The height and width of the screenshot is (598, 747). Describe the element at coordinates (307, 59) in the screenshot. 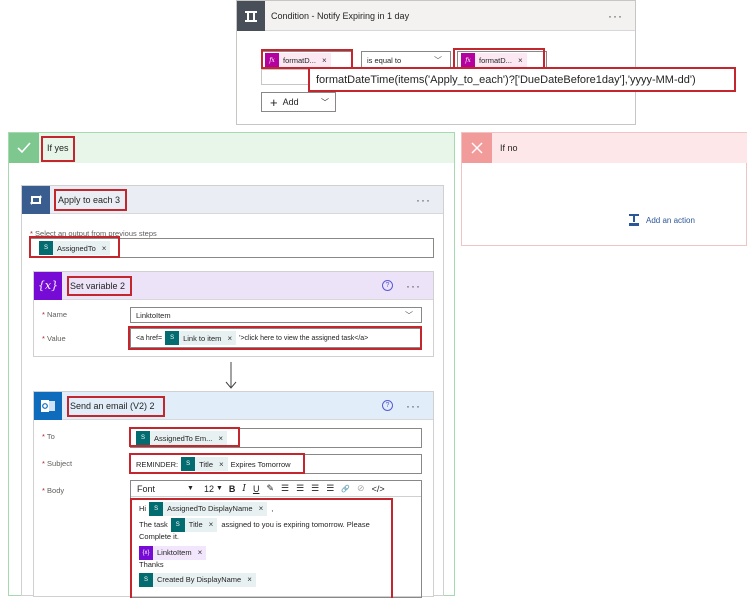

I see `highlight-left-operand` at that location.